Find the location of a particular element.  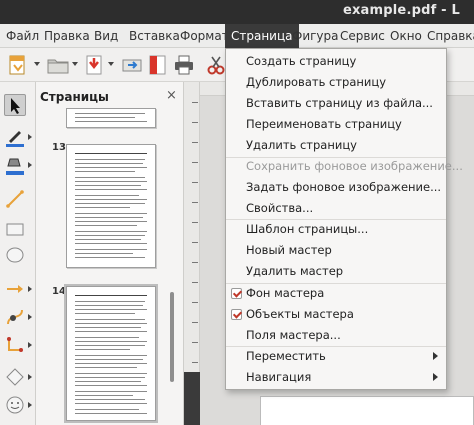

line-tool-icon is located at coordinates (15, 199).